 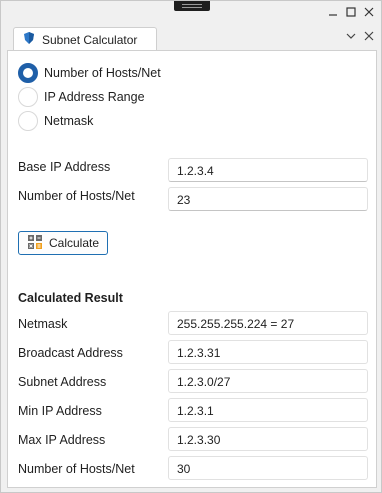 I want to click on radio-netmask: Netmask, so click(x=55, y=121).